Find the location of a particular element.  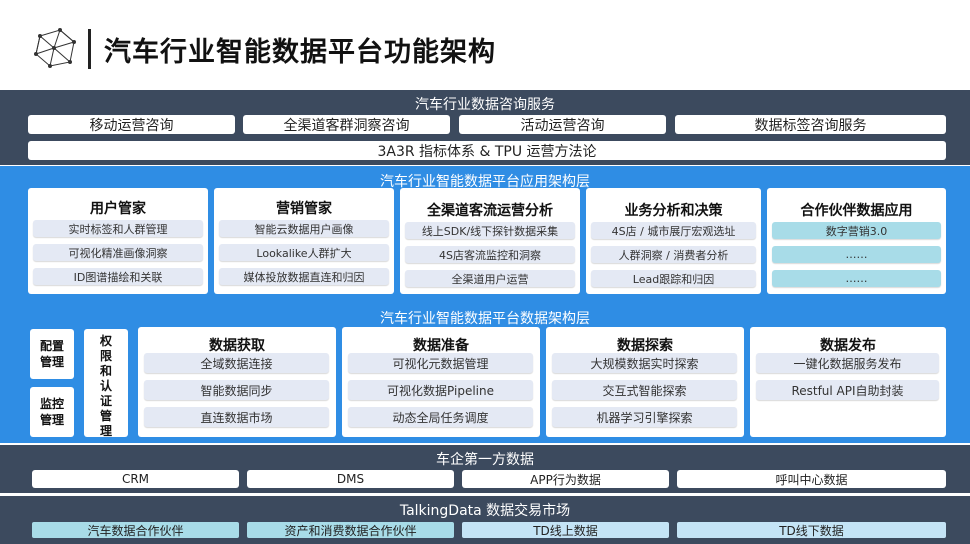

app-card-item: Lead跟踪和归因 is located at coordinates (673, 278).